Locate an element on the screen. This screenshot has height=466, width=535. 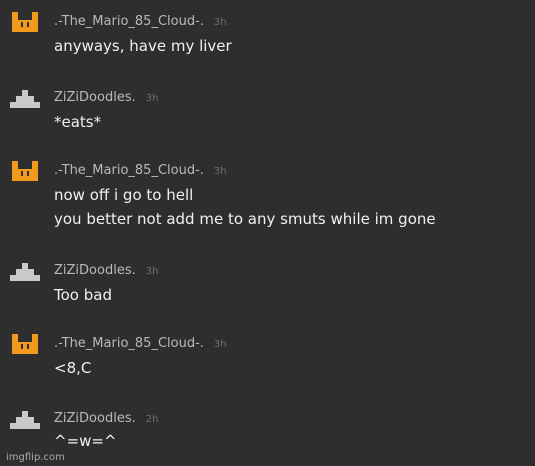
message-text: now off i go to hell is located at coordinates (124, 195).